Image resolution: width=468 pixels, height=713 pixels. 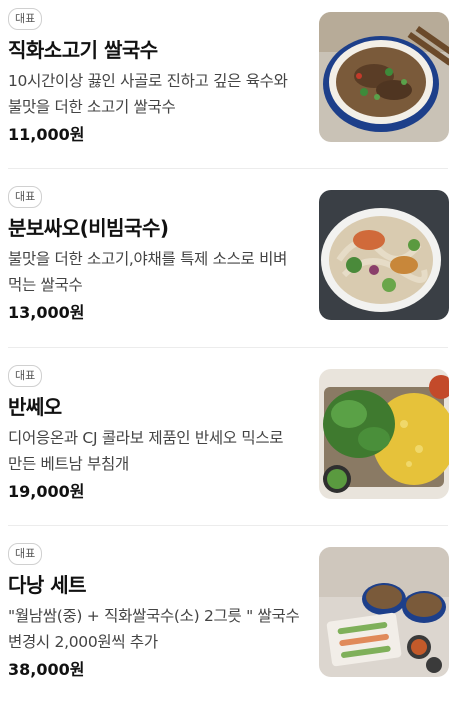 What do you see at coordinates (46, 134) in the screenshot?
I see `menu-item-price: 11,000원` at bounding box center [46, 134].